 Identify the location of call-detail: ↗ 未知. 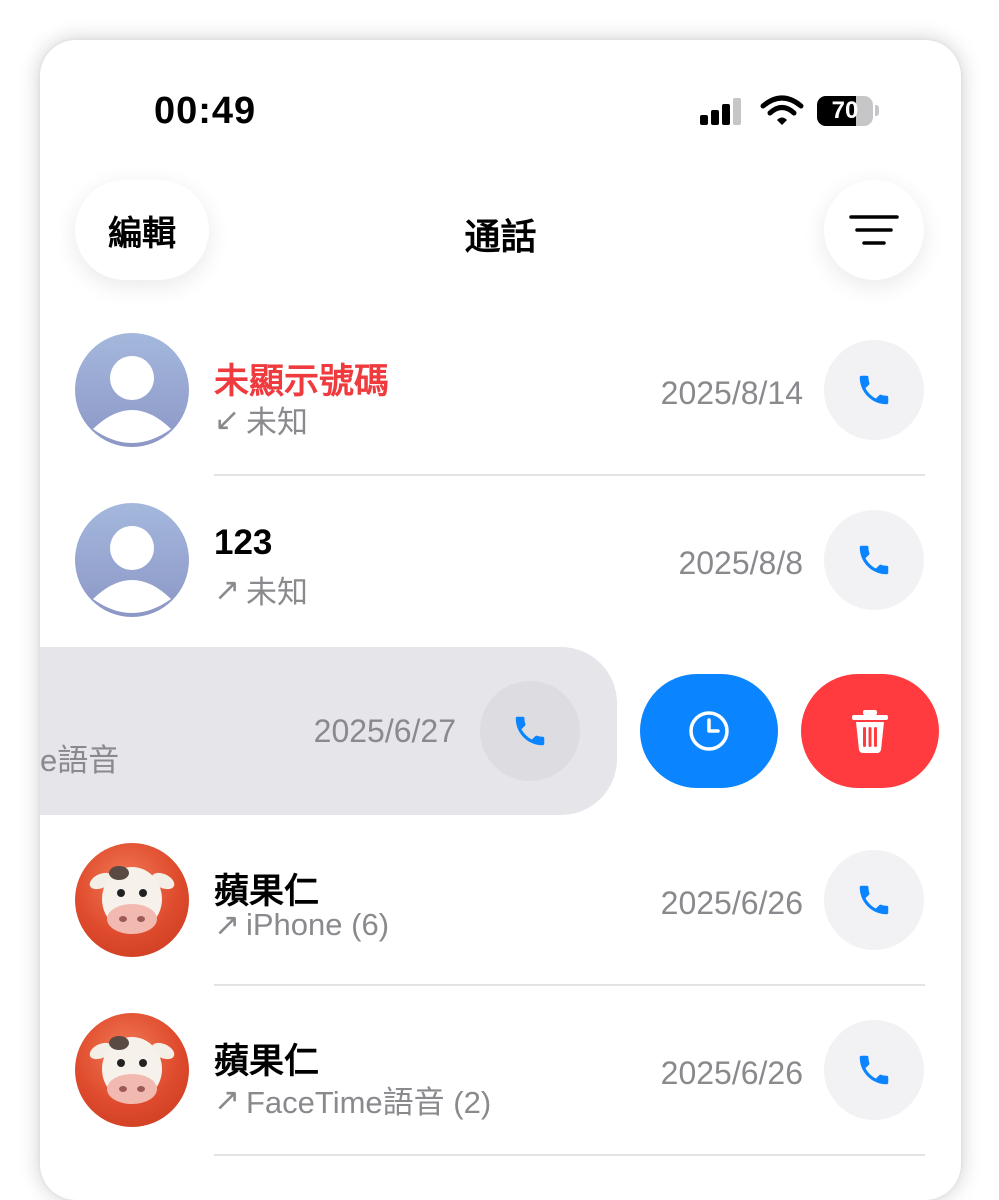
(261, 589).